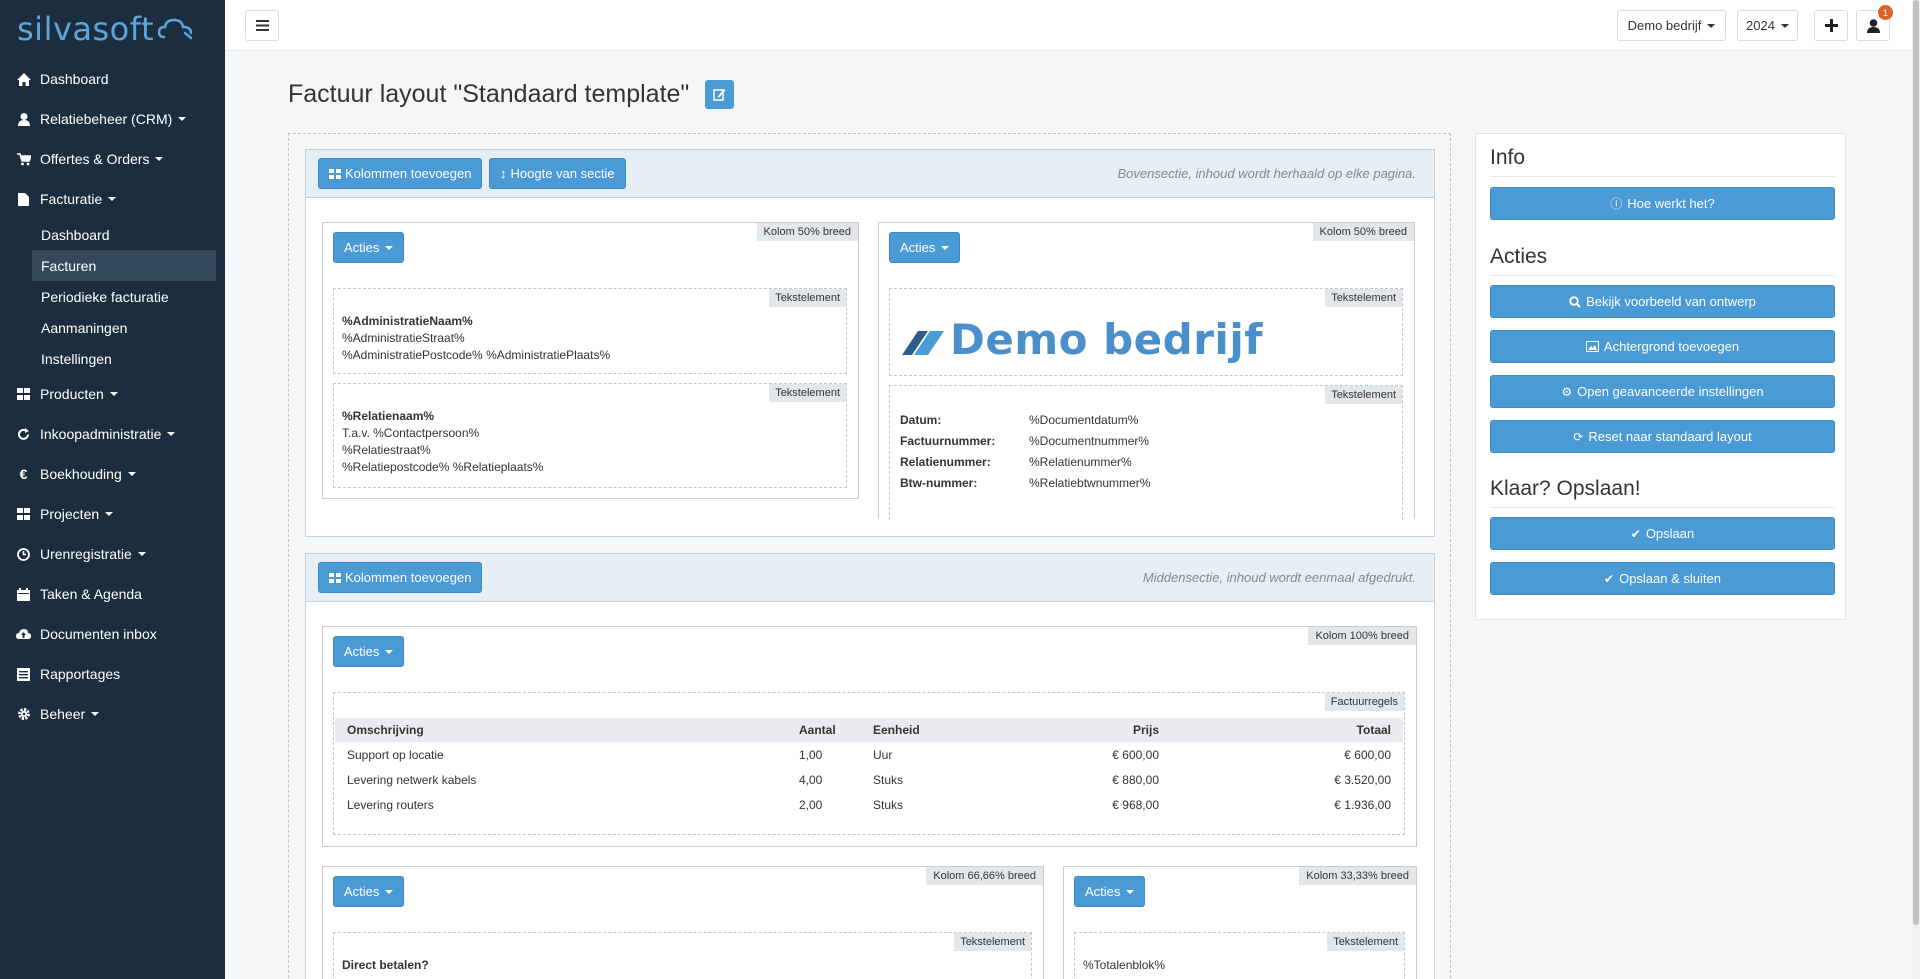 This screenshot has width=1920, height=979. Describe the element at coordinates (106, 119) in the screenshot. I see `nav-label: Relatiebeheer (CRM)` at that location.